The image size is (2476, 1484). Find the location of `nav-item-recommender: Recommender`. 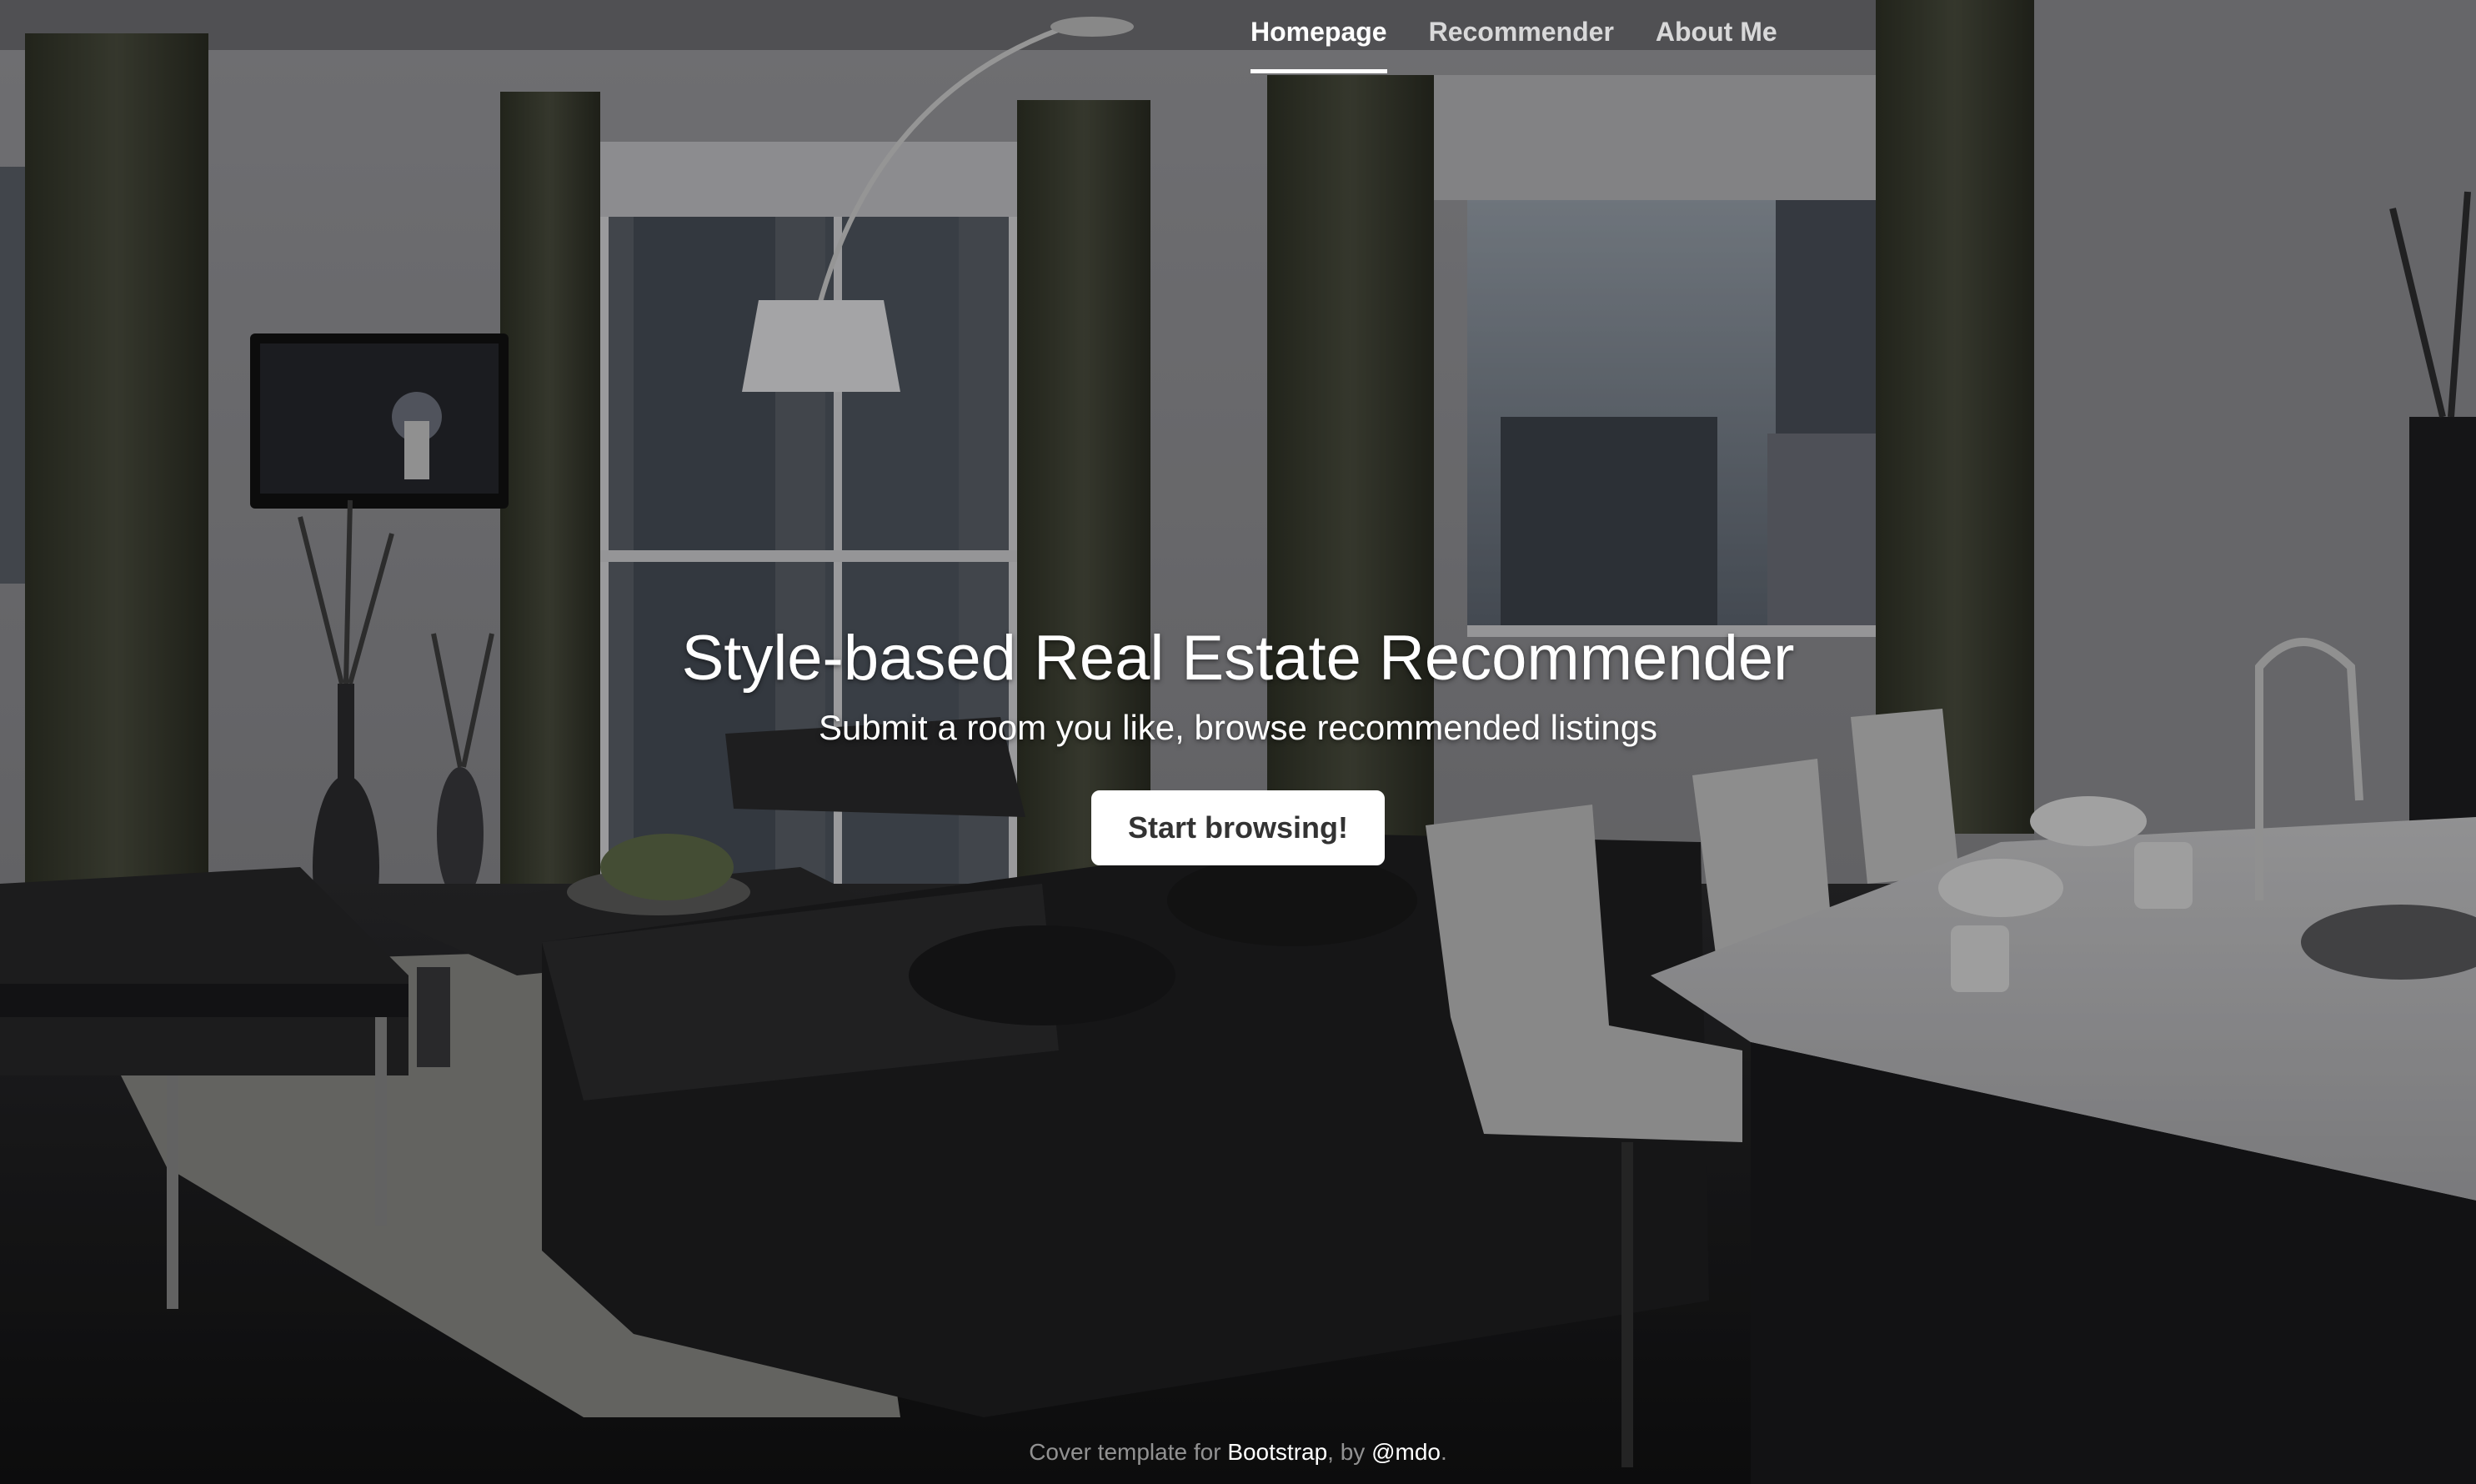

nav-item-recommender: Recommender is located at coordinates (1521, 36).